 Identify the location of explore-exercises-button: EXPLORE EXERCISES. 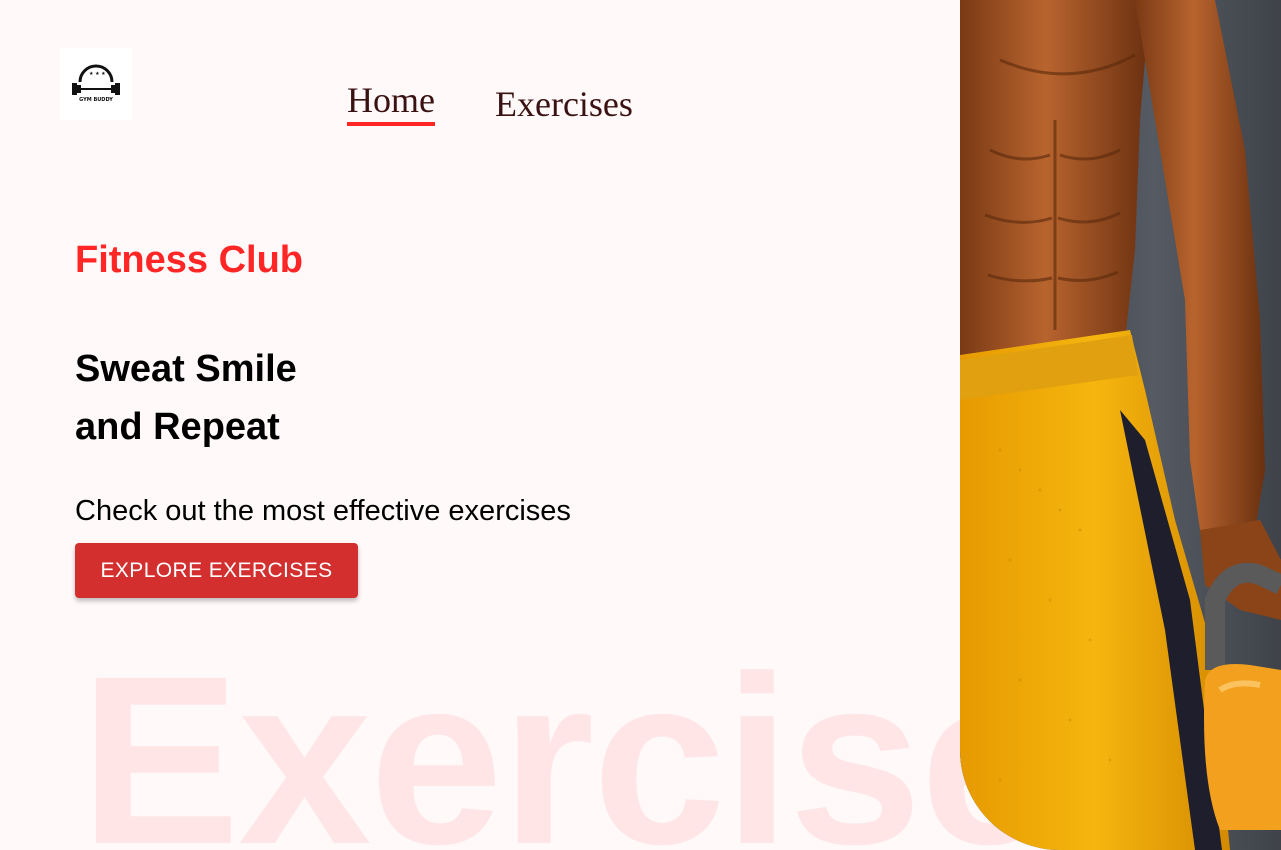
(216, 570).